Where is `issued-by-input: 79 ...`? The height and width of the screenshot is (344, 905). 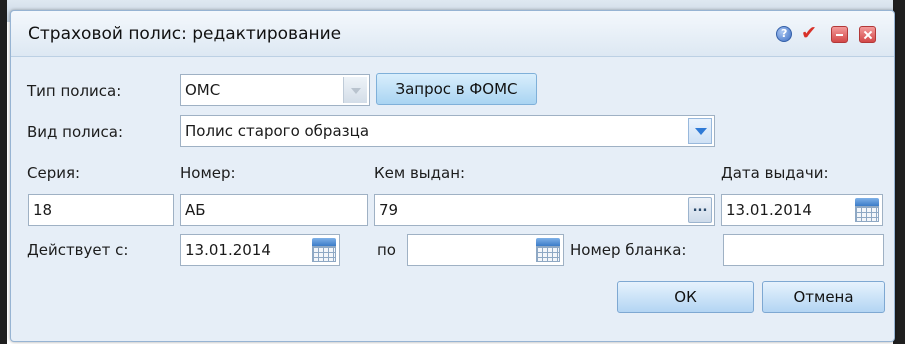
issued-by-input: 79 ... is located at coordinates (544, 210).